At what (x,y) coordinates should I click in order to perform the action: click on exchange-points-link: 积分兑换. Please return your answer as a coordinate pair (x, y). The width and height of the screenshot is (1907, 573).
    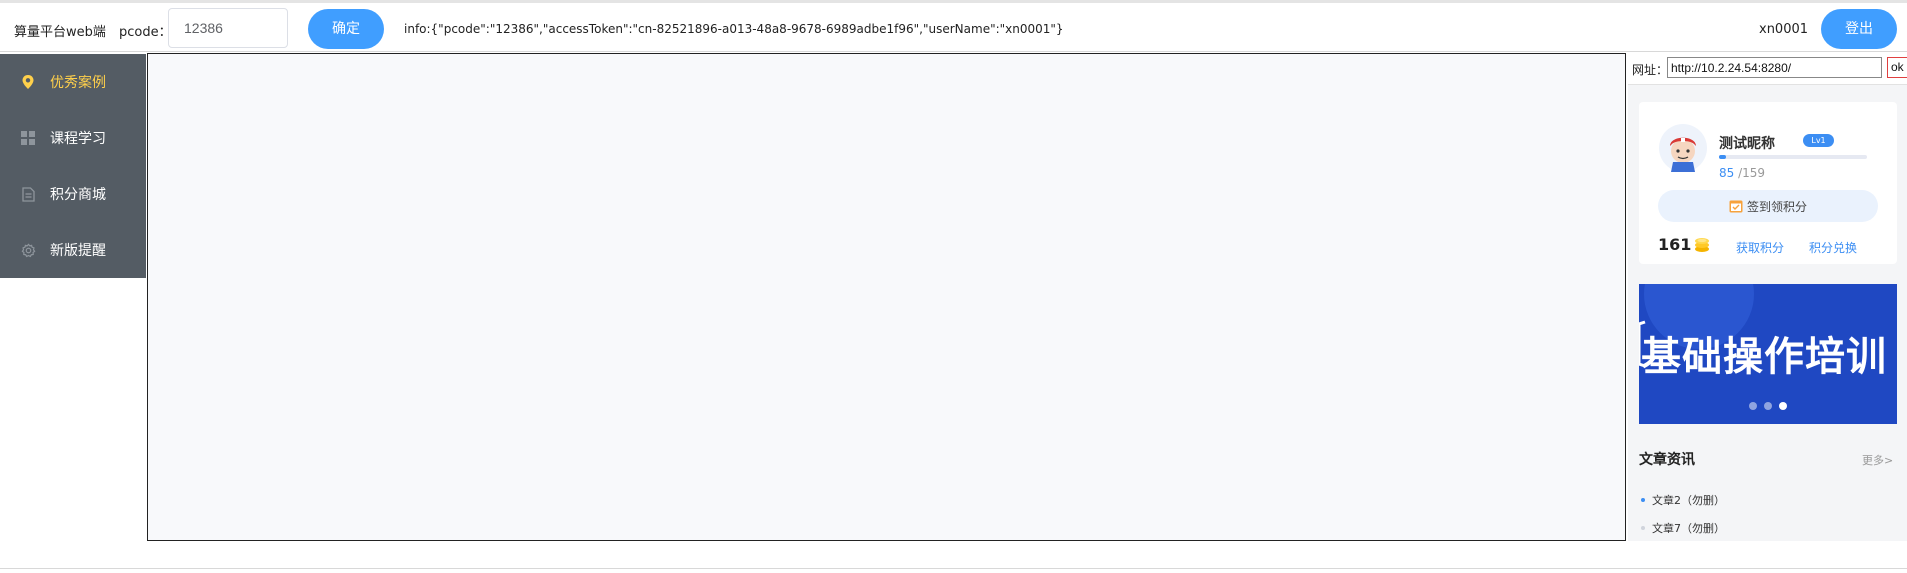
    Looking at the image, I should click on (1833, 247).